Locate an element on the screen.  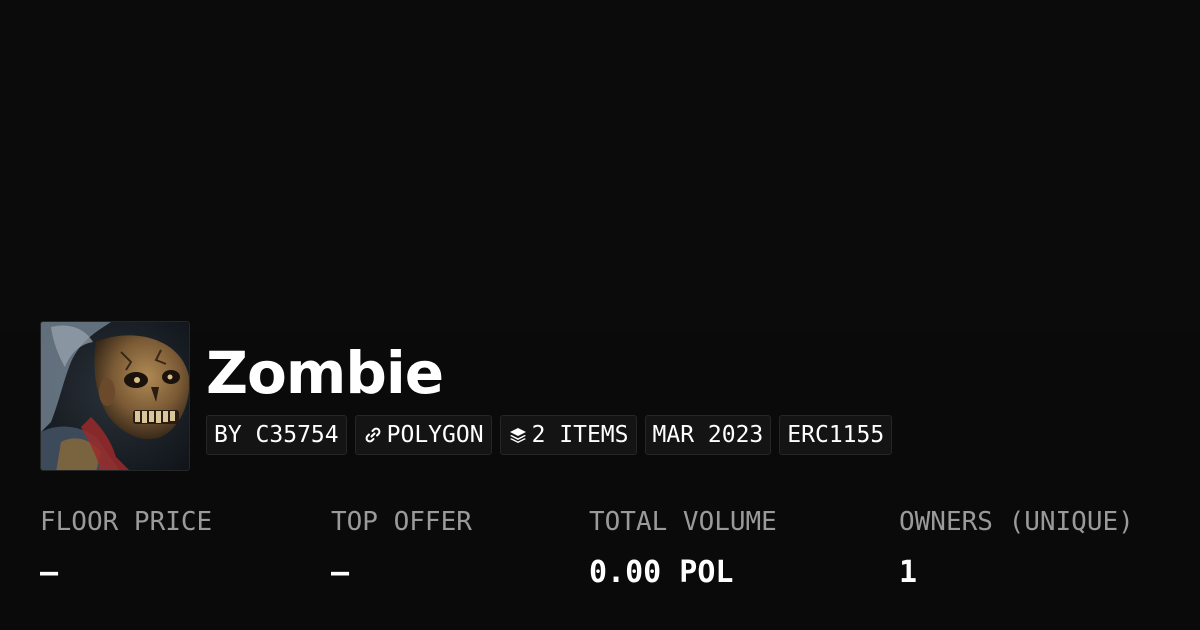
owners-stat: OWNERS (UNIQUE) 1 is located at coordinates (1016, 549).